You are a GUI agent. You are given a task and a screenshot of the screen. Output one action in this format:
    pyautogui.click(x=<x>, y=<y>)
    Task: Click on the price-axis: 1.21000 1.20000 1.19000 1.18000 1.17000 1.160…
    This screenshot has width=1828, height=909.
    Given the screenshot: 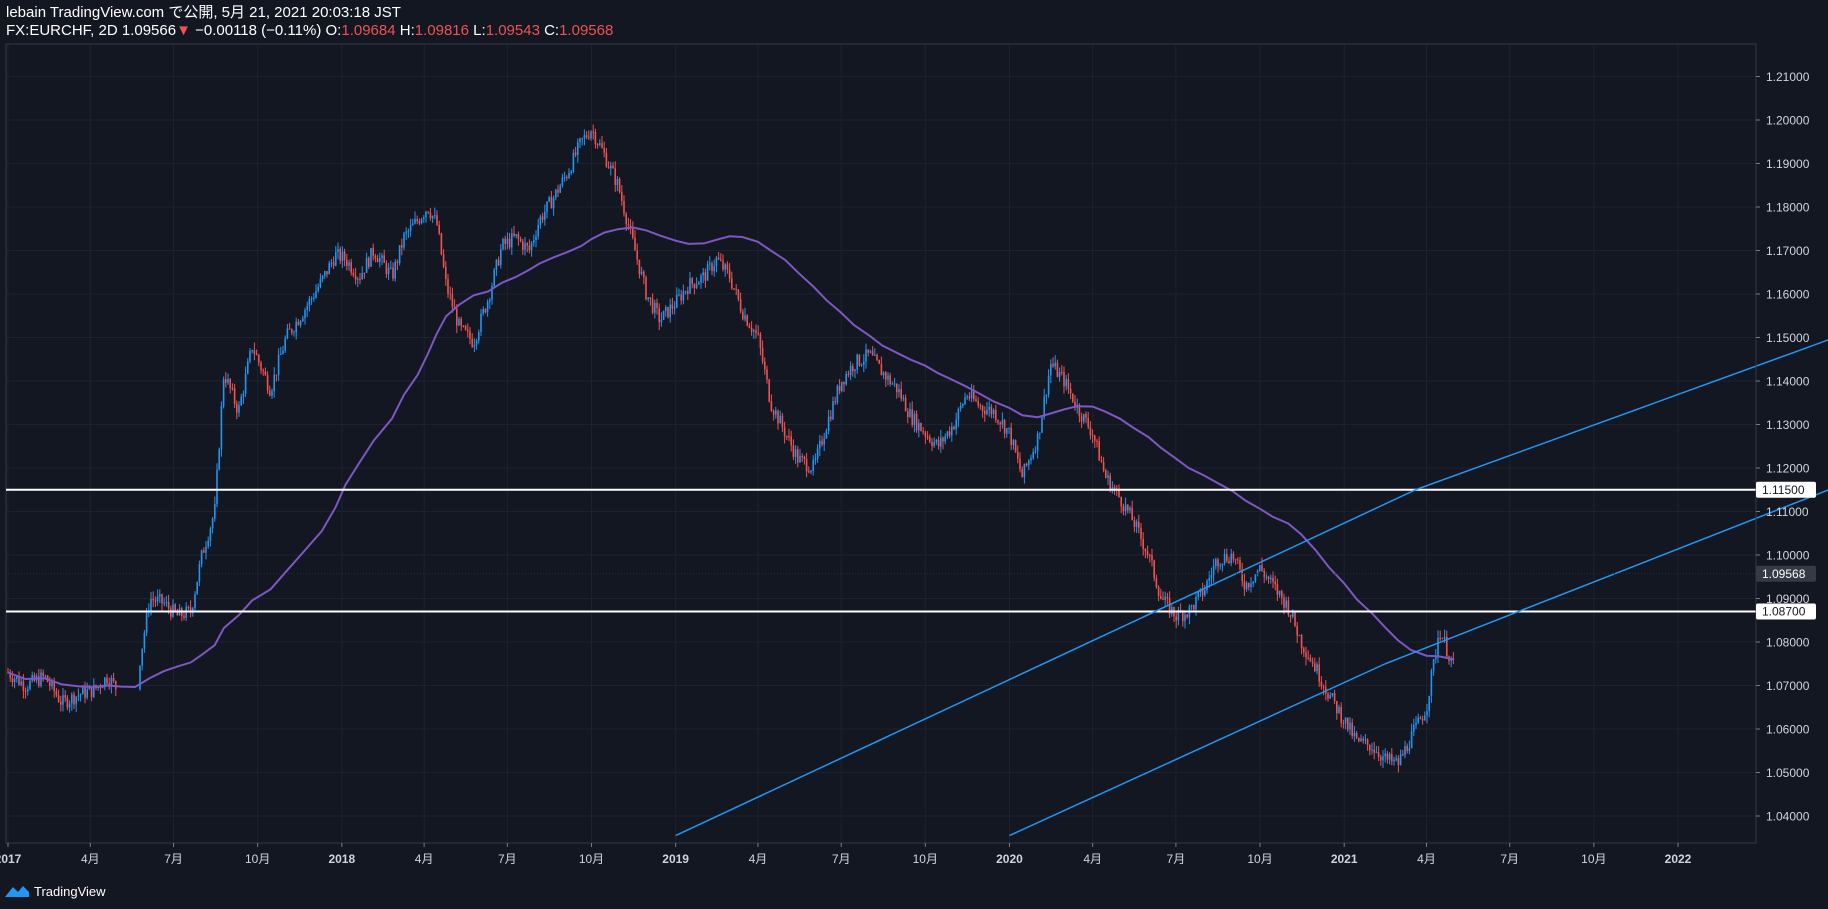 What is the action you would take?
    pyautogui.click(x=1785, y=443)
    